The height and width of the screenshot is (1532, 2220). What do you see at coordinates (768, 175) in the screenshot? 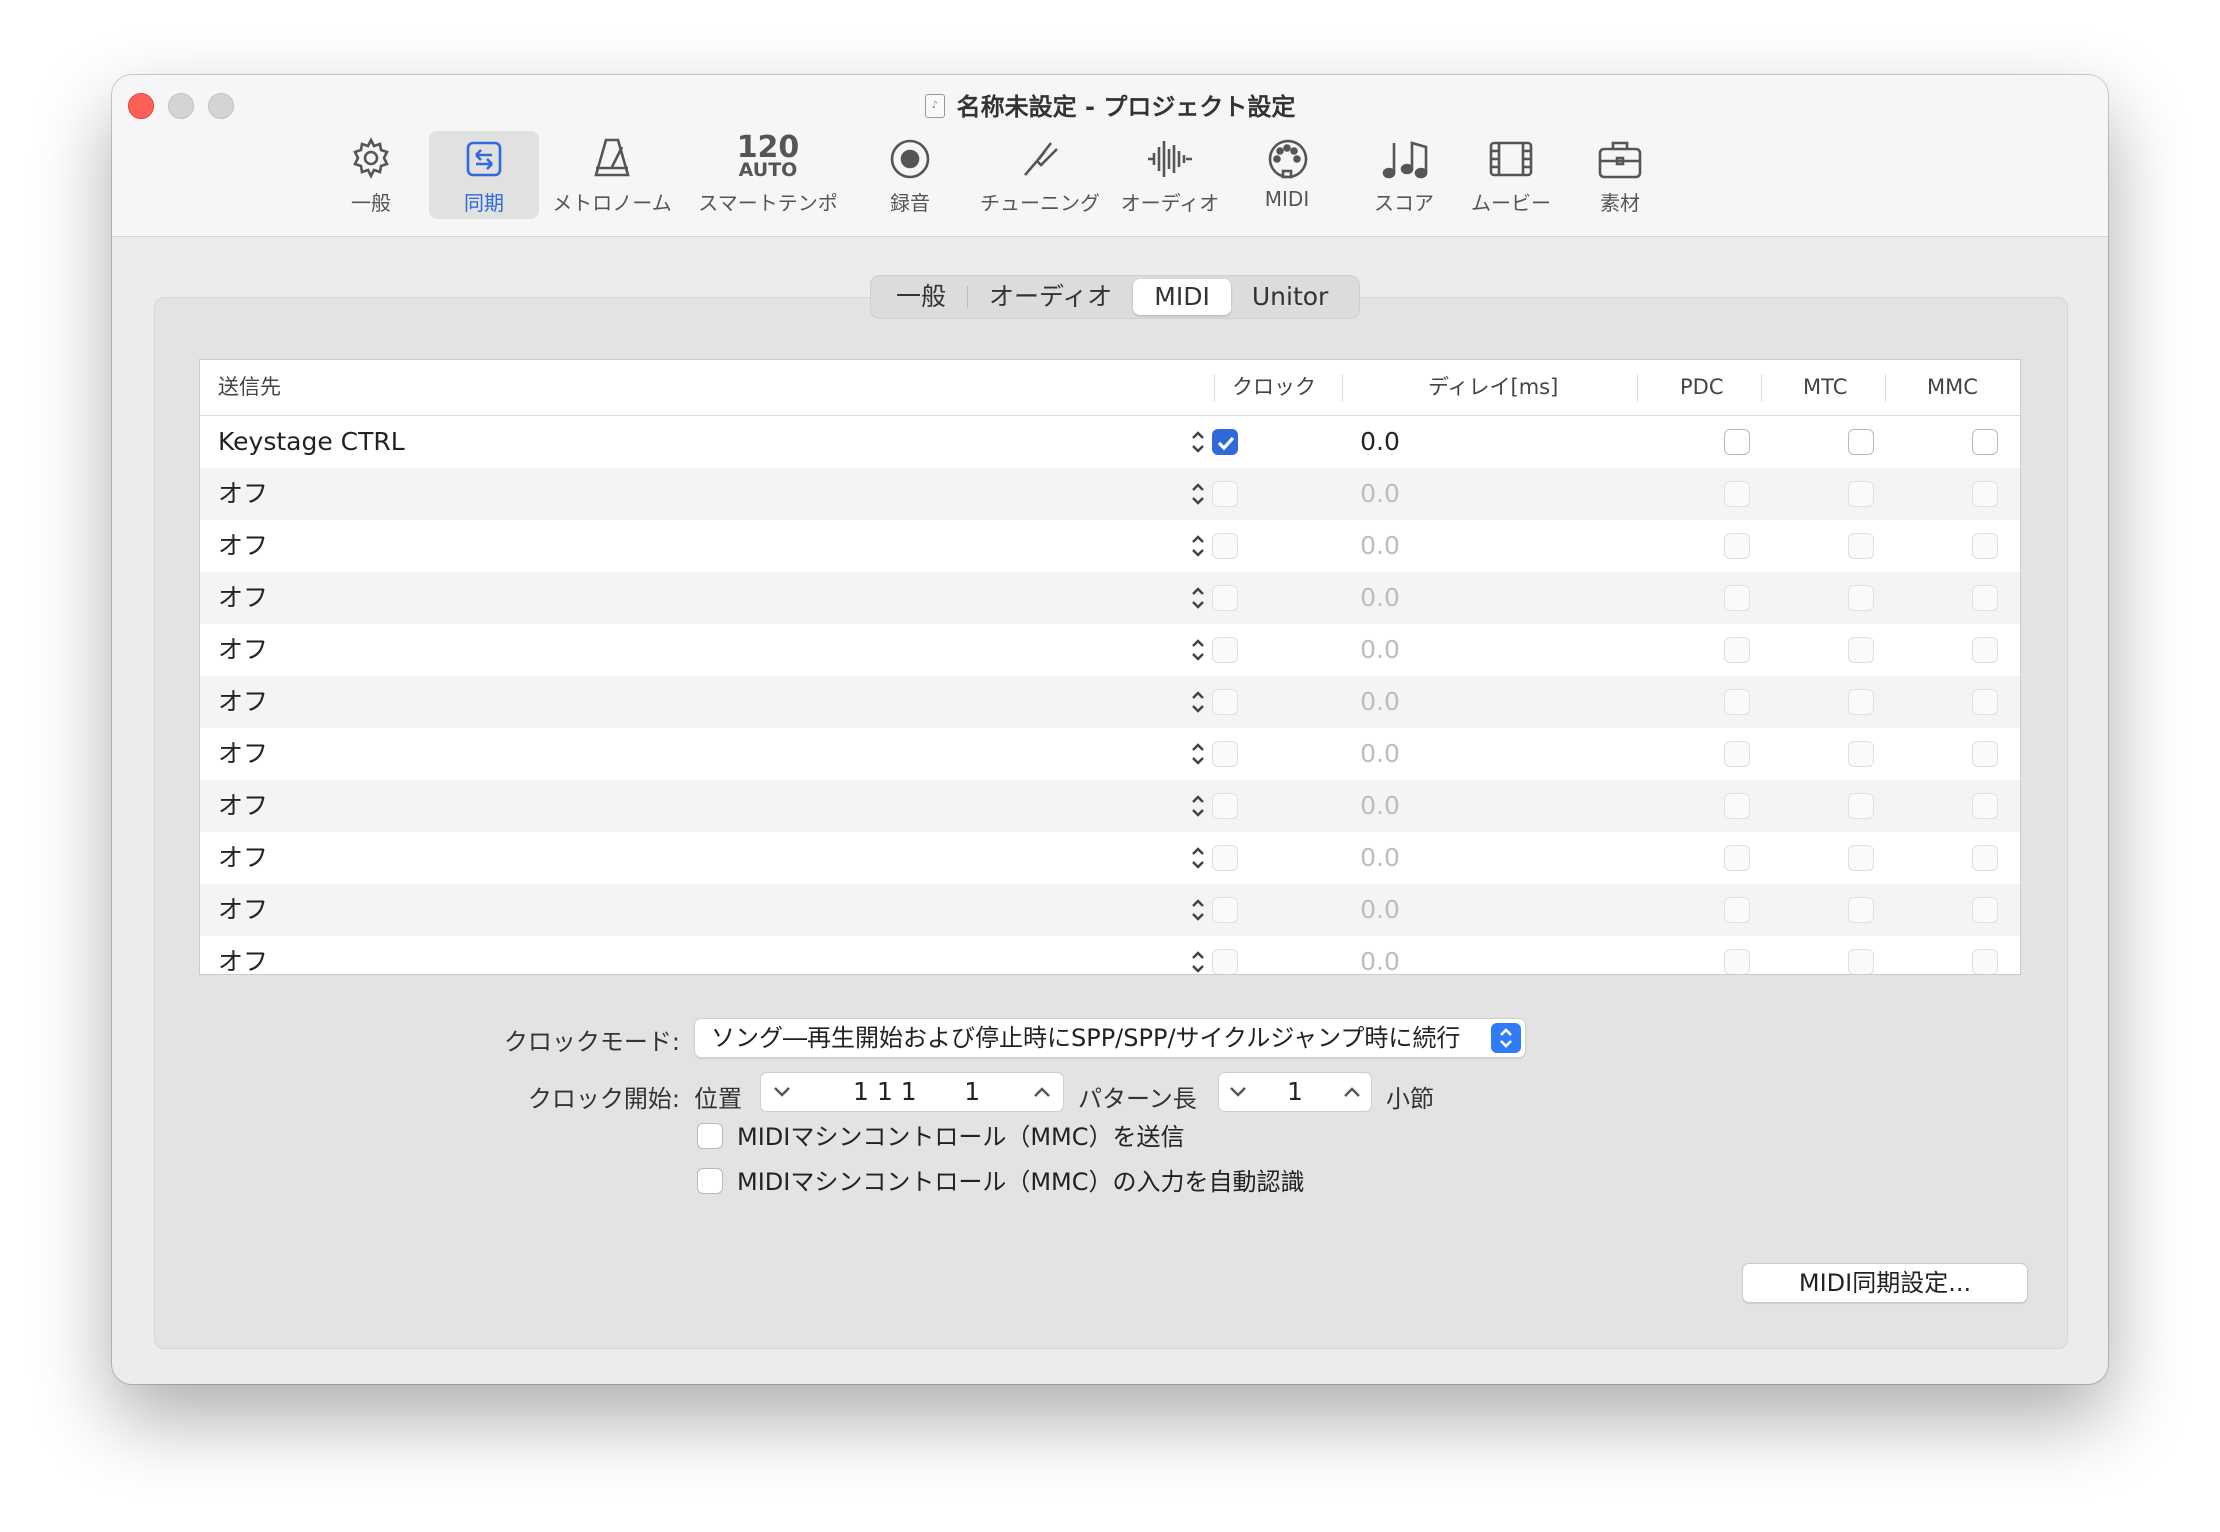
I see `toolbar-smart-tempo: 120 AUTO スマートテンポ` at bounding box center [768, 175].